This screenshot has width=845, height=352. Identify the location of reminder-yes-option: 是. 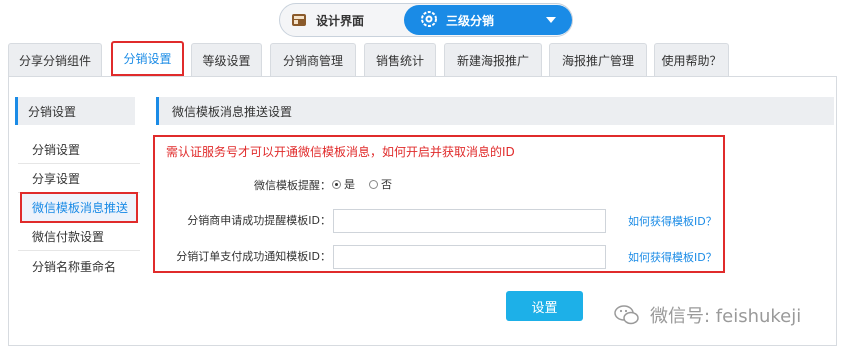
(343, 184).